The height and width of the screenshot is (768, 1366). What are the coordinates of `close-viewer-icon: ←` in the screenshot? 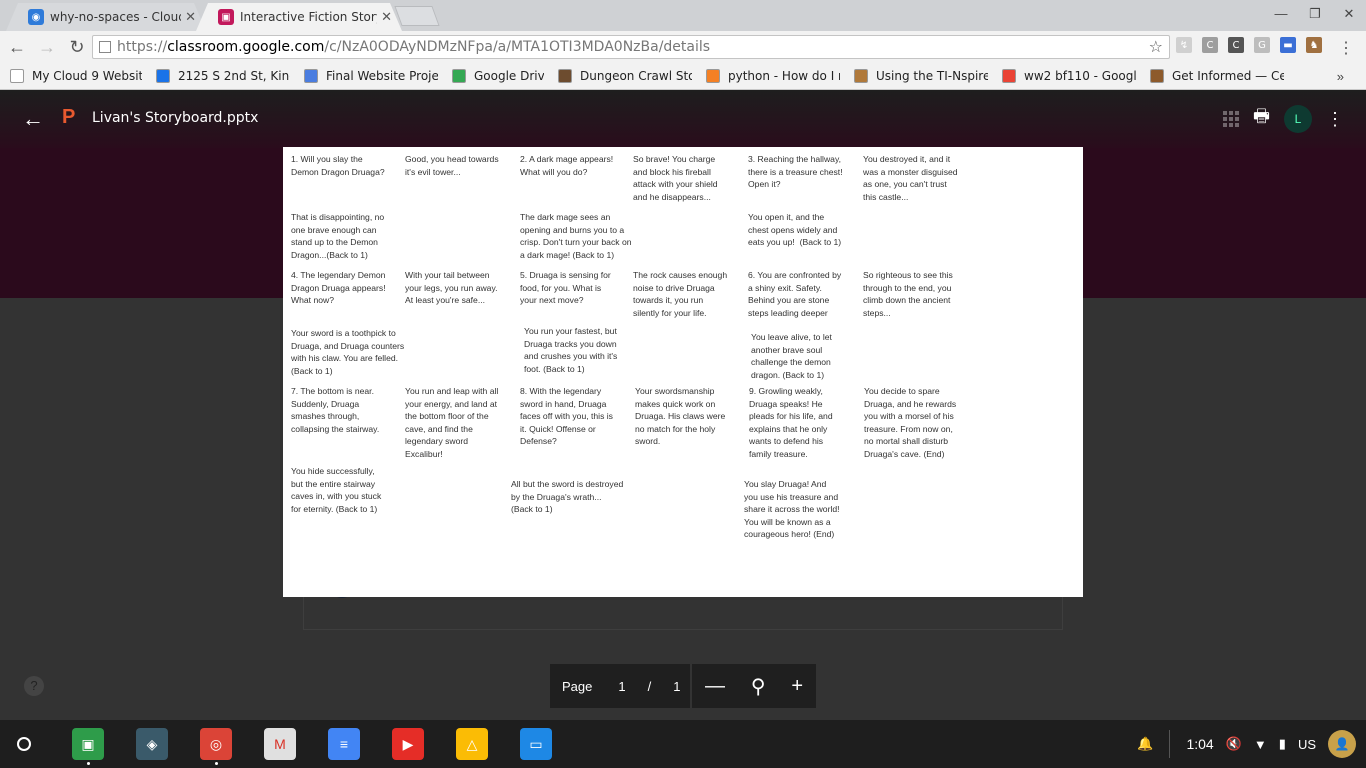 It's located at (33, 119).